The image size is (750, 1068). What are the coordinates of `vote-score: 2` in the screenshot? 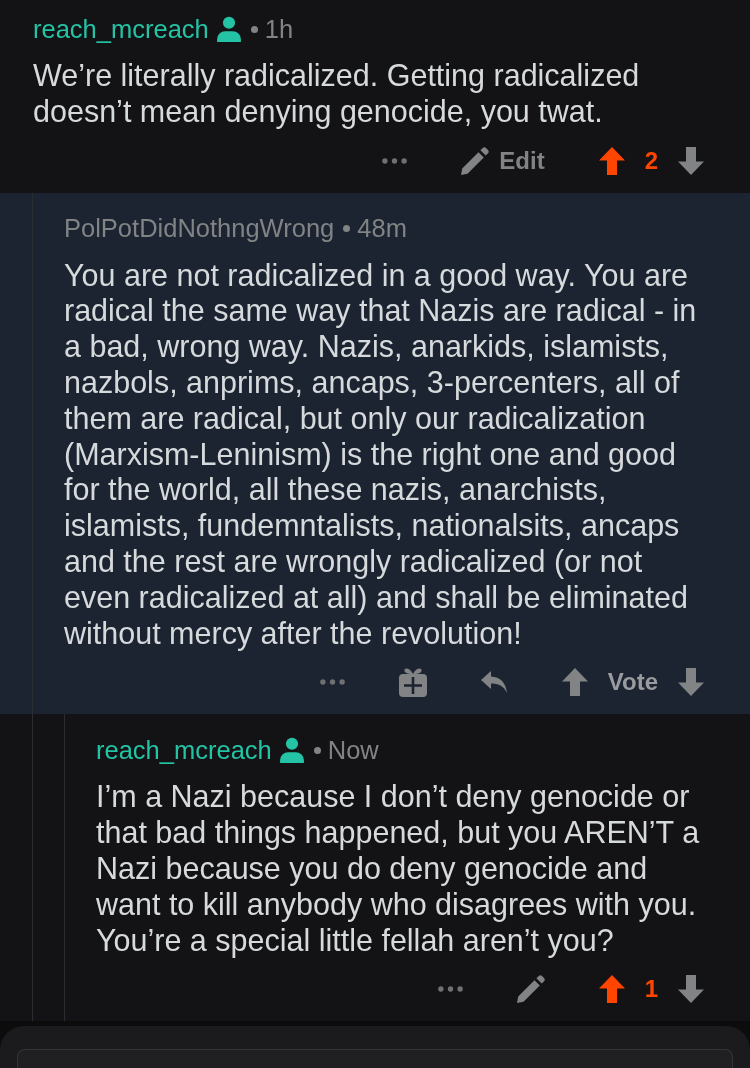 It's located at (651, 160).